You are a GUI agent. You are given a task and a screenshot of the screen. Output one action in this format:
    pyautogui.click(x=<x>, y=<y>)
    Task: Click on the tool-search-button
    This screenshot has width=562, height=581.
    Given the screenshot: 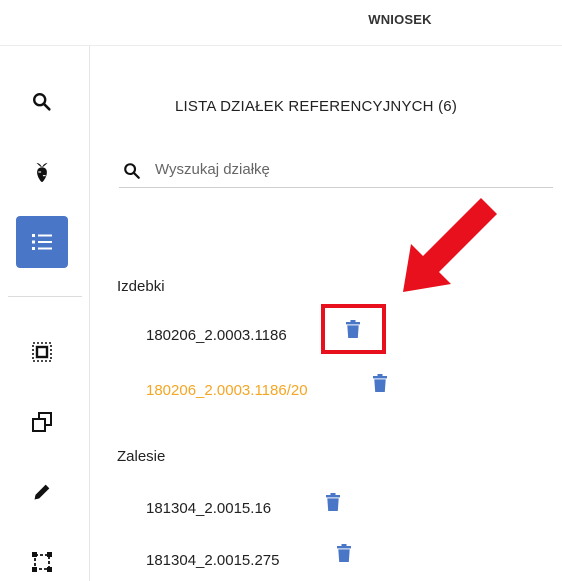 What is the action you would take?
    pyautogui.click(x=42, y=102)
    